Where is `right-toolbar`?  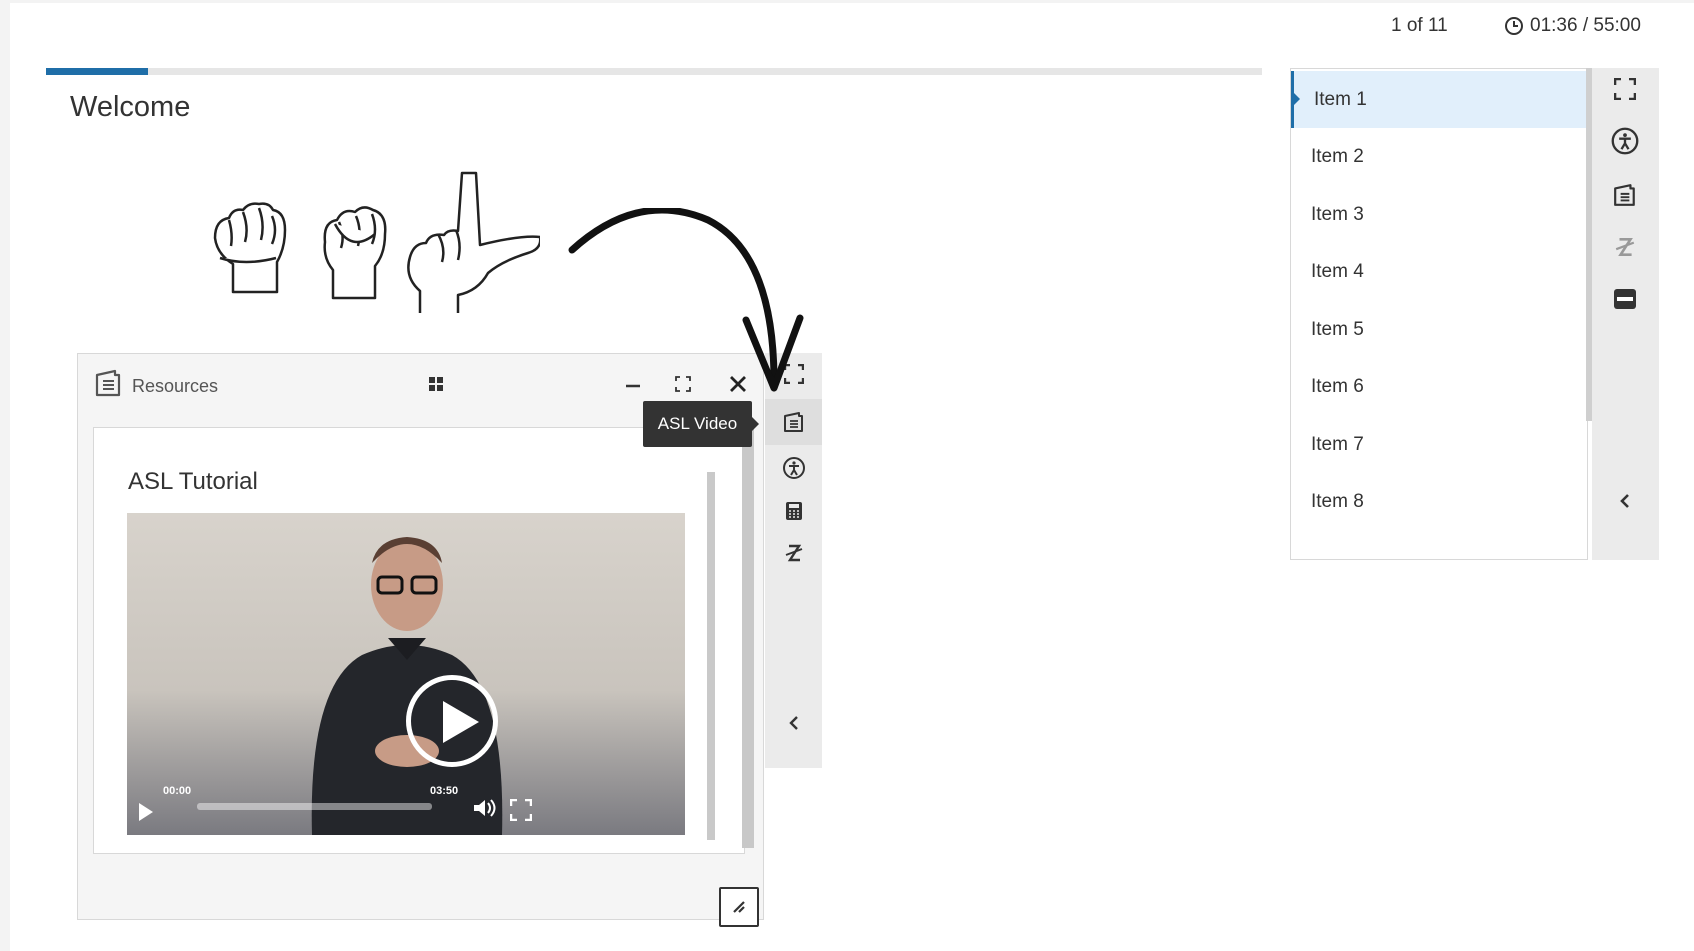 right-toolbar is located at coordinates (1625, 314).